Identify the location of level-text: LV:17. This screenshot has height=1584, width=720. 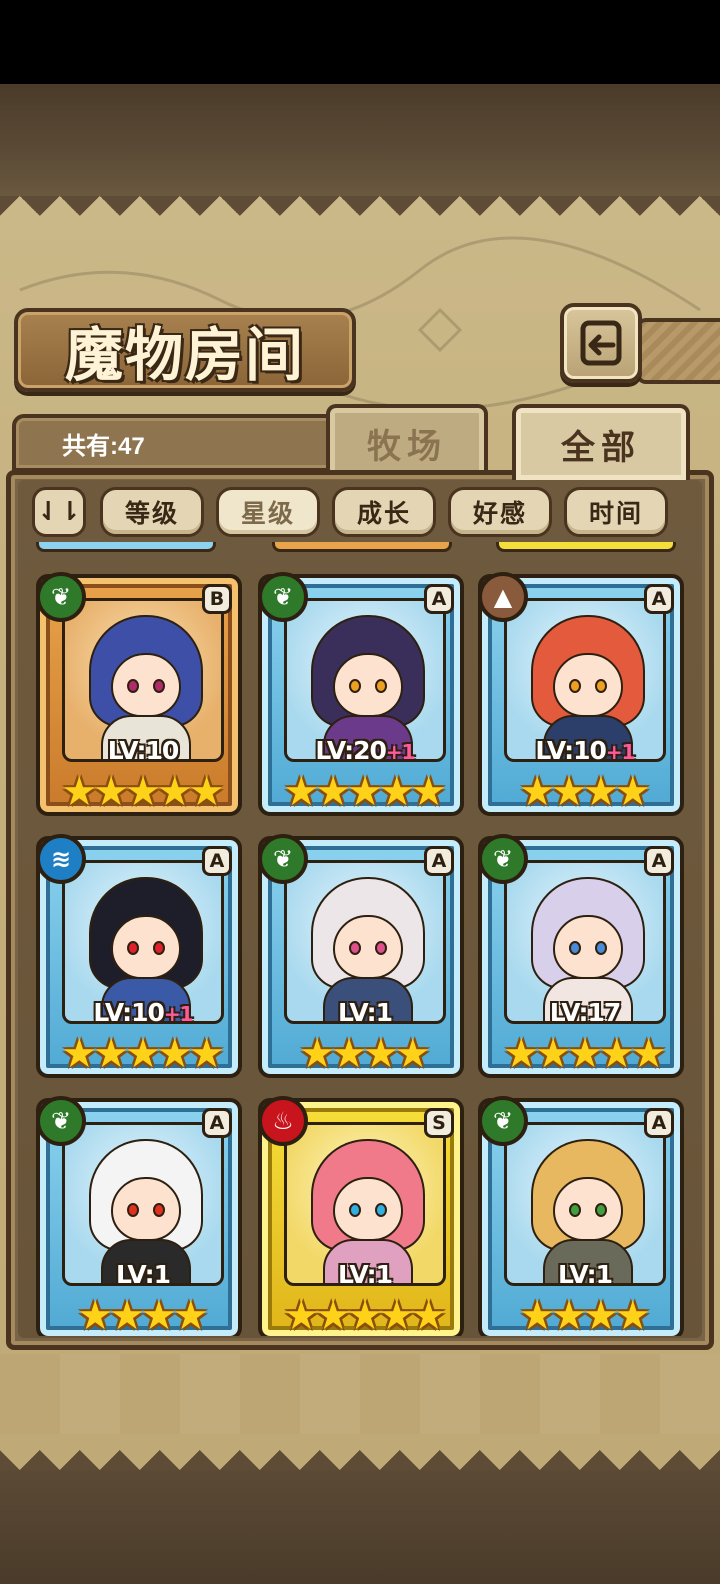
(585, 1012).